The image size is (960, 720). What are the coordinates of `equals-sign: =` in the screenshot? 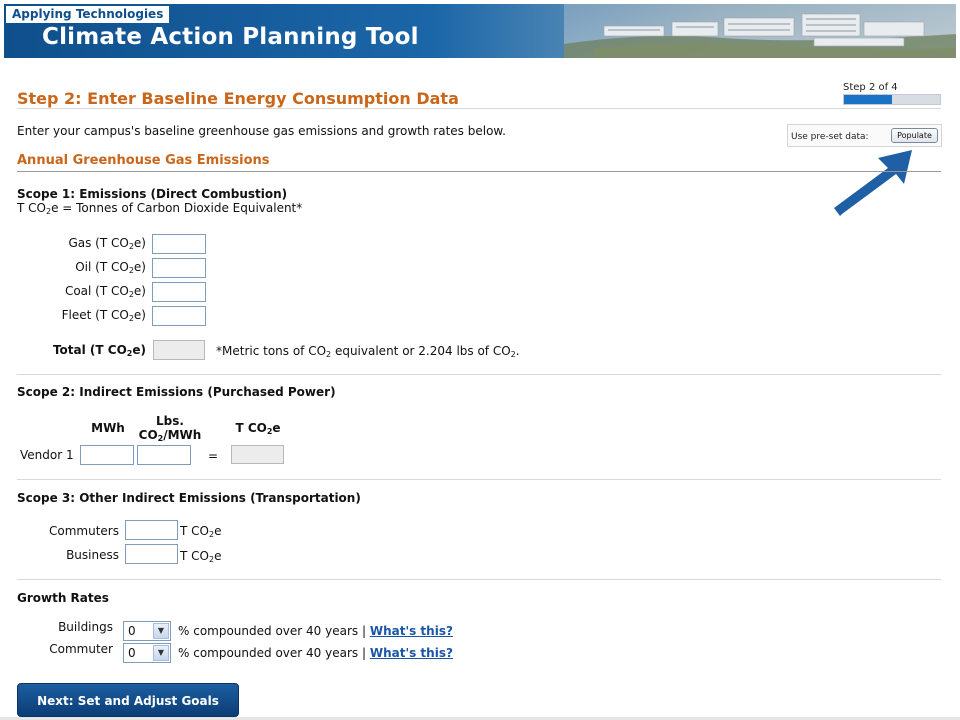 It's located at (213, 456).